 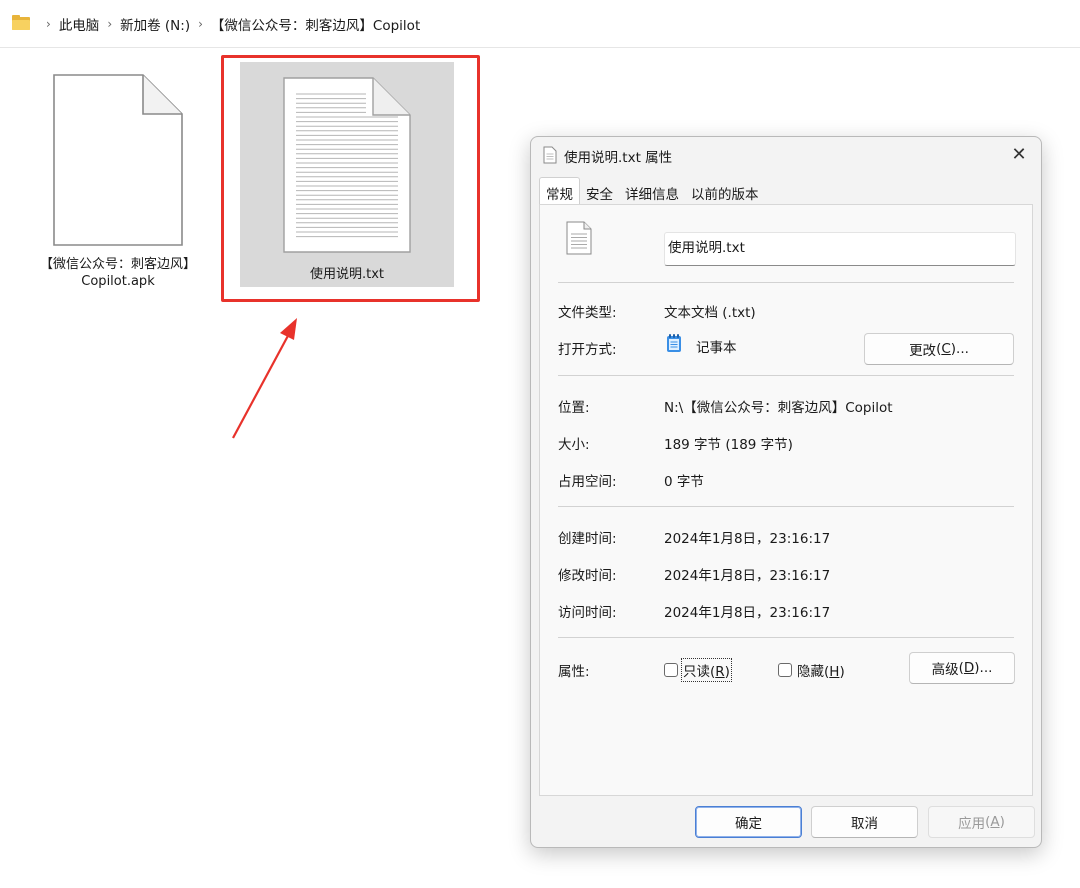 I want to click on attributes-label: 属性:, so click(x=574, y=672).